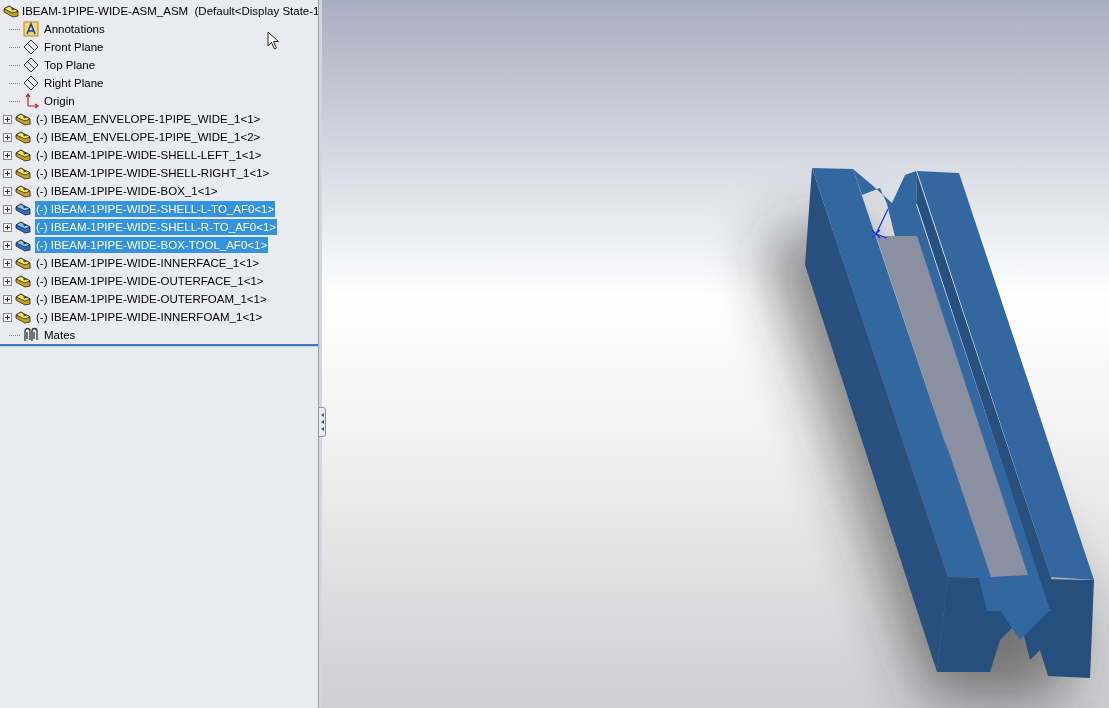 The height and width of the screenshot is (708, 1109). I want to click on tree-item: (-) IBEAM-1PIPE-WIDE-OUTERFACE_1<1>, so click(150, 281).